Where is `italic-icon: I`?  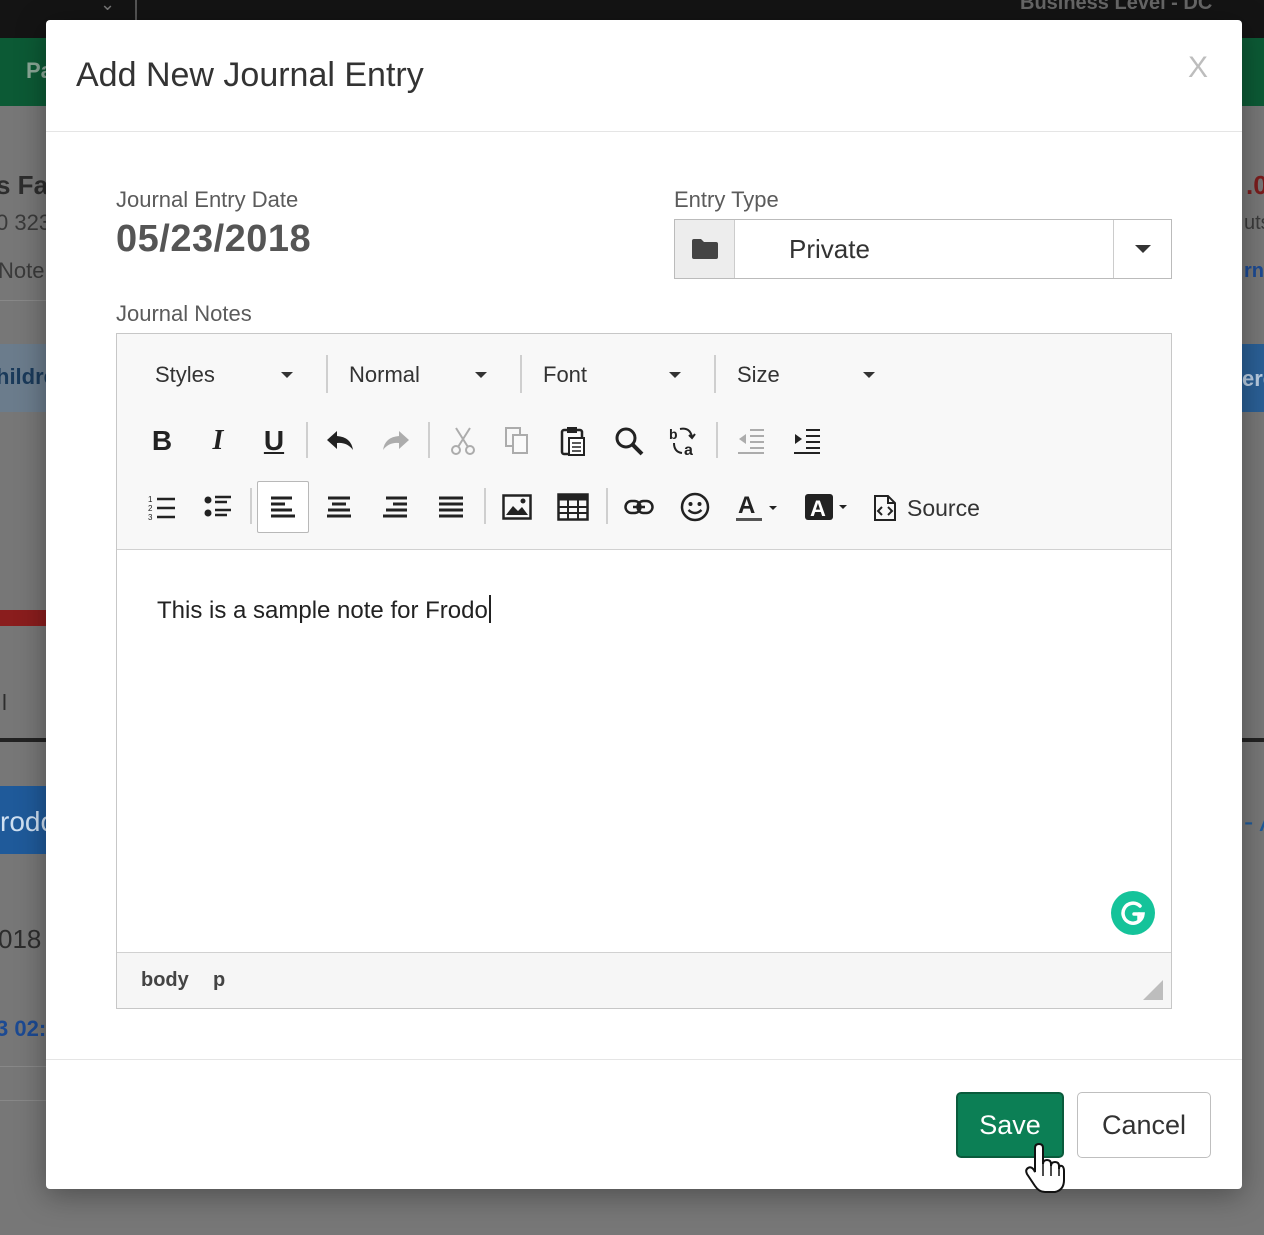
italic-icon: I is located at coordinates (218, 440).